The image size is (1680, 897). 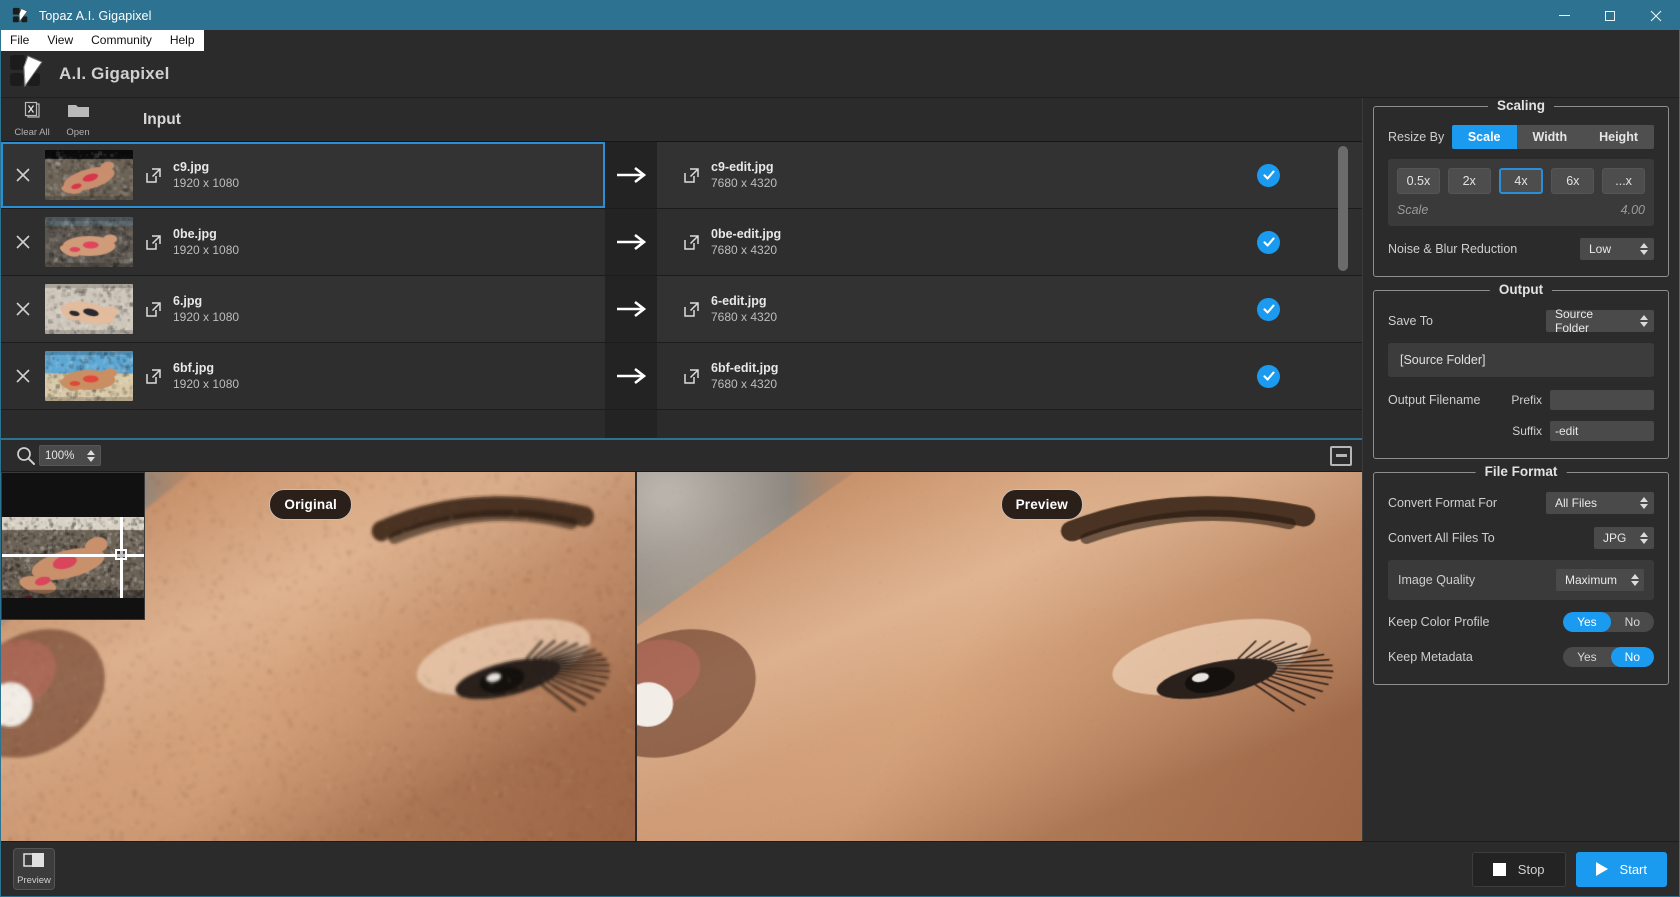 I want to click on convert-all-files-to-select: JPG, so click(x=1624, y=538).